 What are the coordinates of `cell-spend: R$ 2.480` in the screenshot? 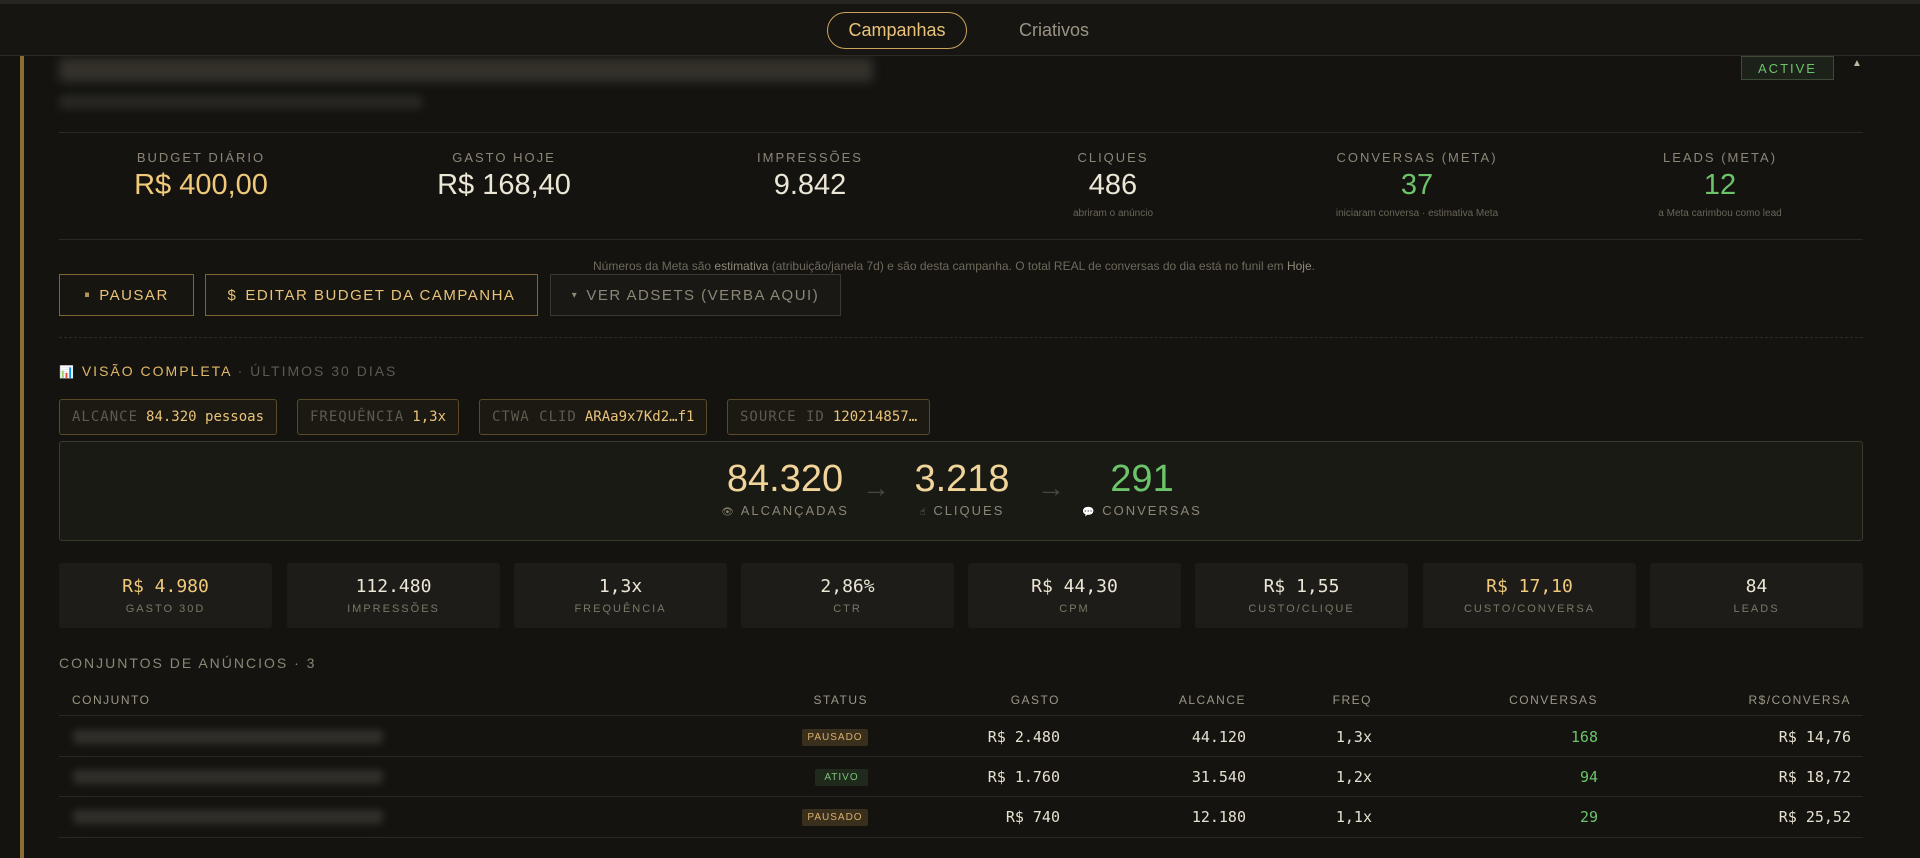 It's located at (1023, 737).